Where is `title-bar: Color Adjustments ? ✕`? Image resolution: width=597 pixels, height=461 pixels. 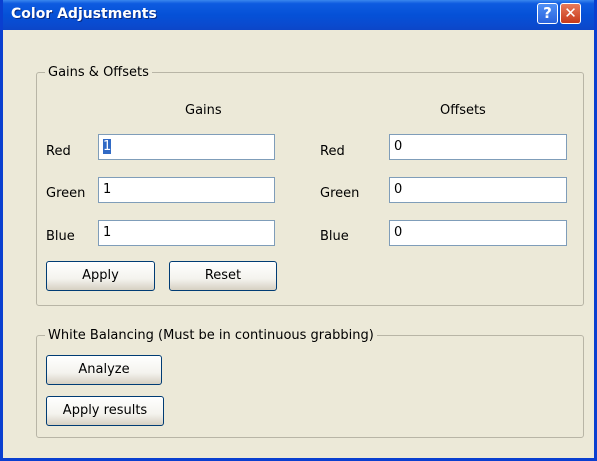 title-bar: Color Adjustments ? ✕ is located at coordinates (298, 15).